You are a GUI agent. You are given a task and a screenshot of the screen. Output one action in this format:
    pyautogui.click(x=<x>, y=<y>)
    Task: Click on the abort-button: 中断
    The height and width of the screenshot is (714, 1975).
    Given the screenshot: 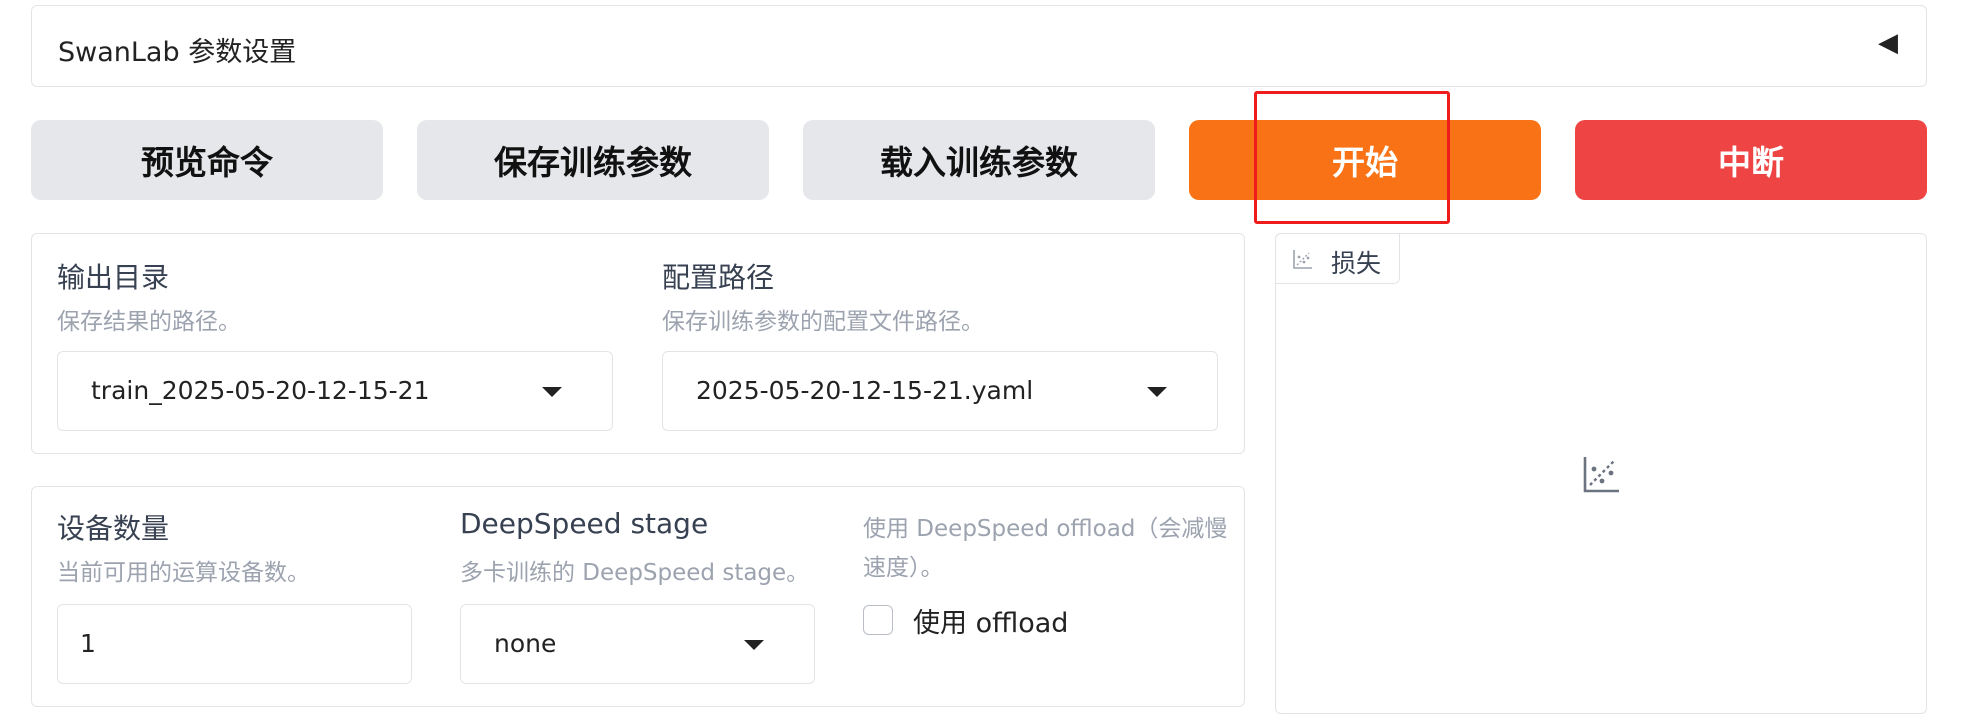 What is the action you would take?
    pyautogui.click(x=1751, y=160)
    